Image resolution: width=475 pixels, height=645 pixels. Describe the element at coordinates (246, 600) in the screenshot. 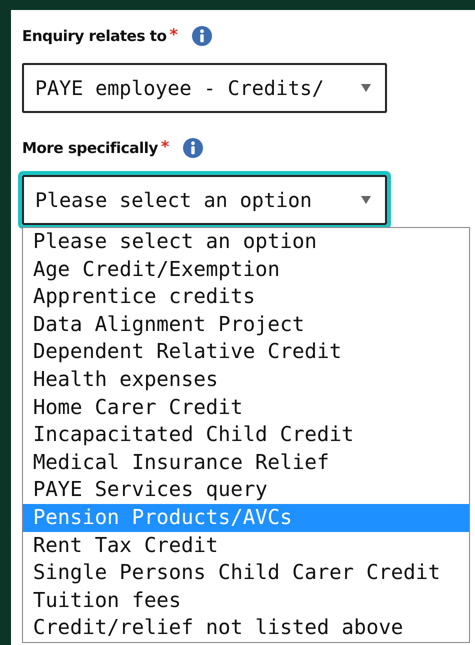

I see `dropdown-option: Tuition fees` at that location.